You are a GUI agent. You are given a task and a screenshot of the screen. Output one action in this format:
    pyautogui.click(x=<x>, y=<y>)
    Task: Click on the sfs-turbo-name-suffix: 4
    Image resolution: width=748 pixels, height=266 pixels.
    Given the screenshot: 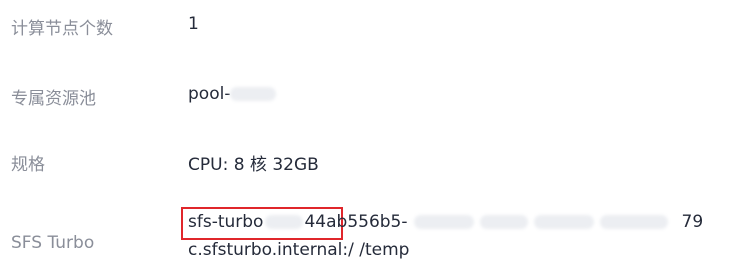 What is the action you would take?
    pyautogui.click(x=310, y=222)
    